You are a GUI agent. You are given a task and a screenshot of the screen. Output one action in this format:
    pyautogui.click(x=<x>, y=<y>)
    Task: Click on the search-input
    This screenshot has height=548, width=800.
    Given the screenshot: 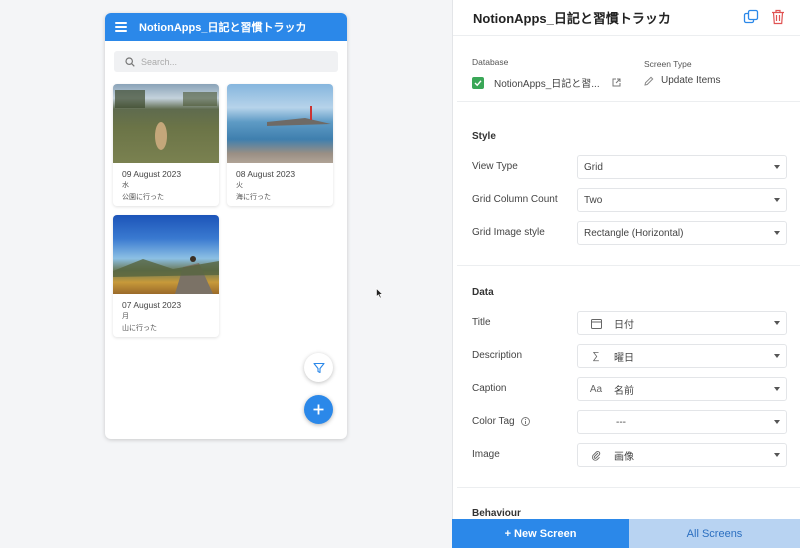 What is the action you would take?
    pyautogui.click(x=216, y=61)
    